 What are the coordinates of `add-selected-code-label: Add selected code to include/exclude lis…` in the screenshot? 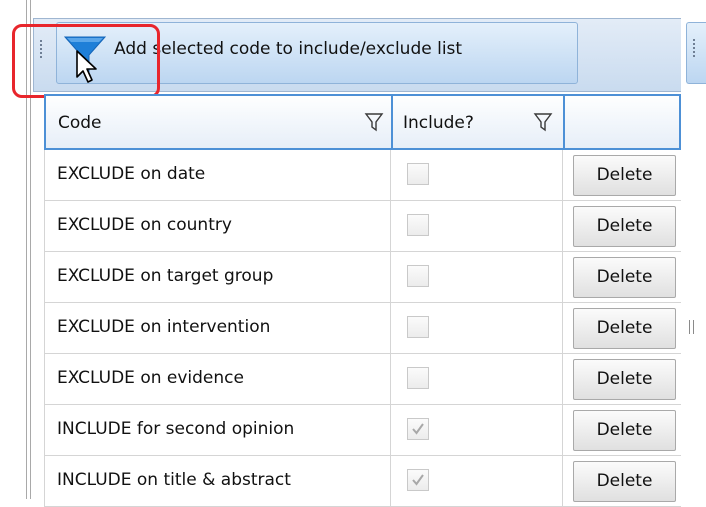 It's located at (288, 49).